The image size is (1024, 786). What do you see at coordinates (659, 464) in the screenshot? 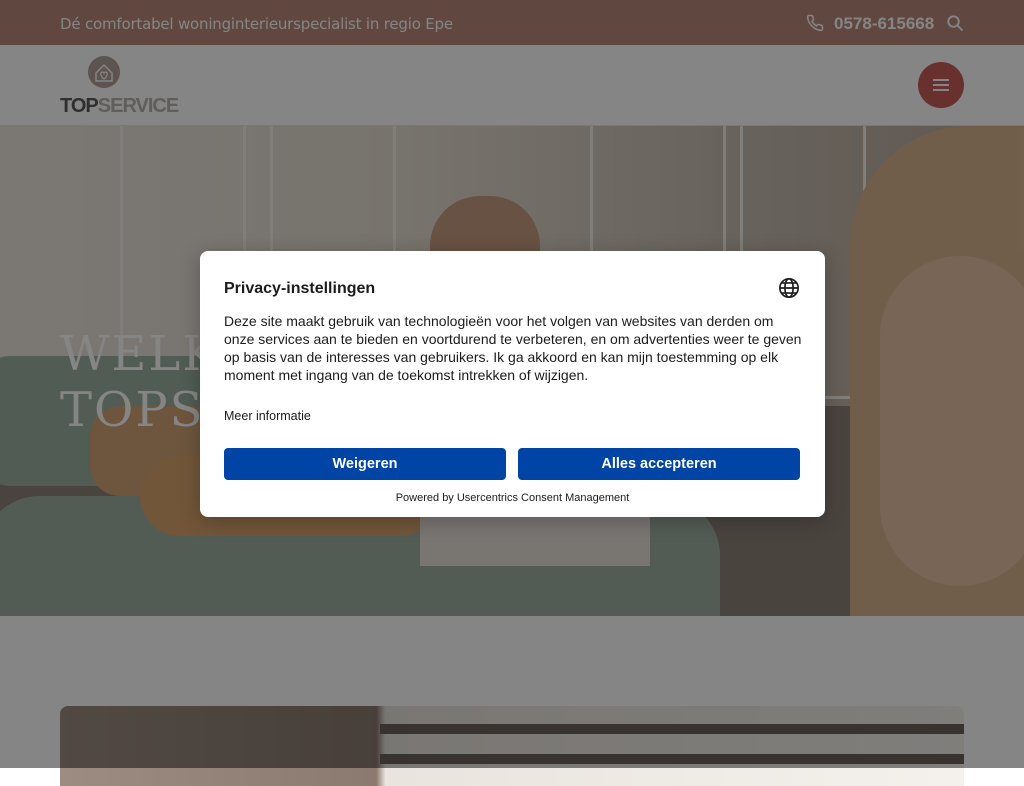
I see `accept-all-button: Alles accepteren` at bounding box center [659, 464].